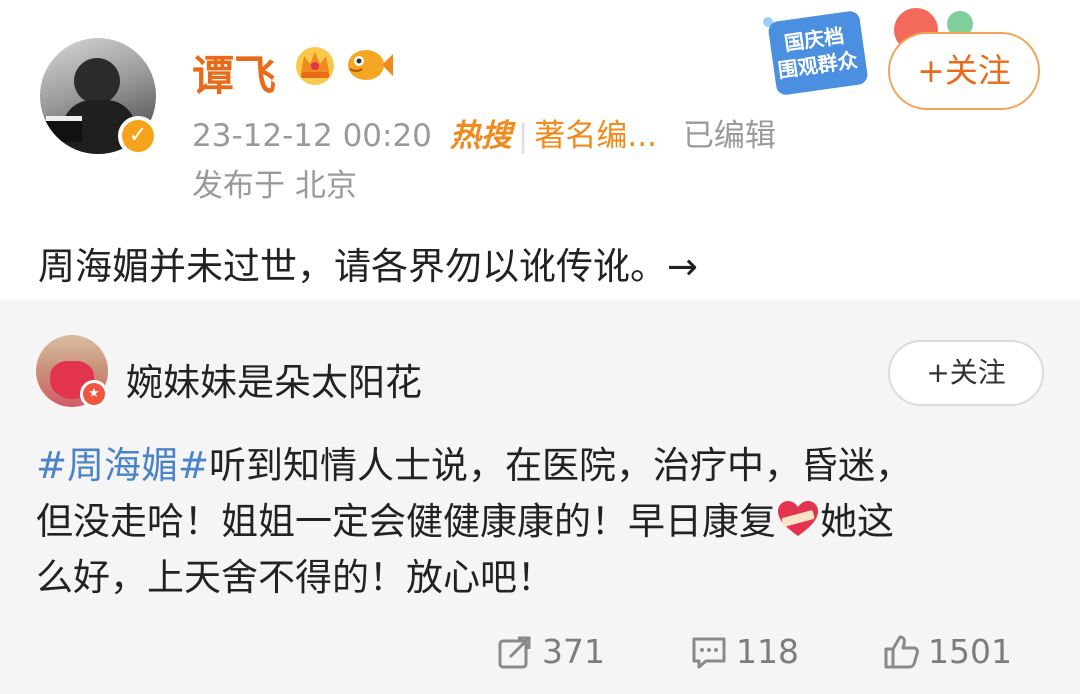 The image size is (1080, 694). Describe the element at coordinates (857, 521) in the screenshot. I see `repost-text-part: 她这` at that location.